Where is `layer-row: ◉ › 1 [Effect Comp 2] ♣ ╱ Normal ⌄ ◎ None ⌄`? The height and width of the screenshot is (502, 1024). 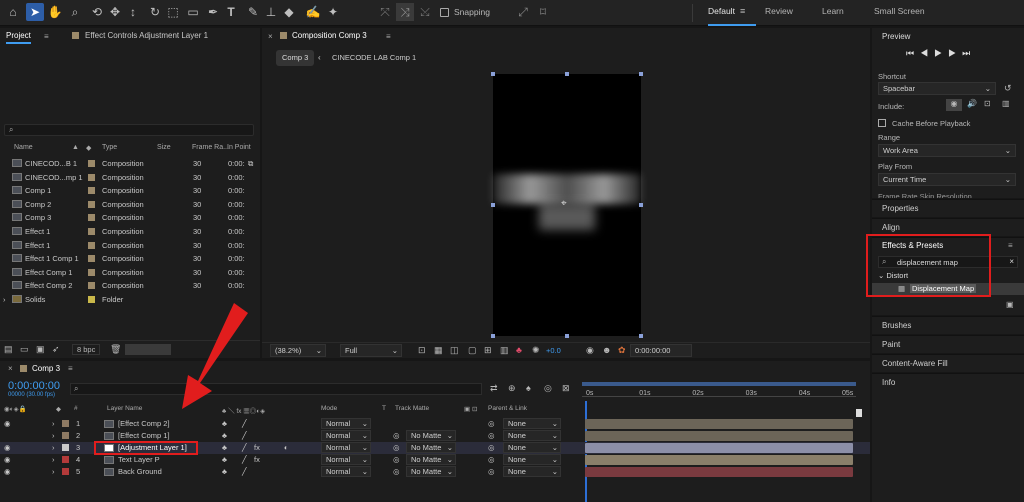
layer-row: ◉ › 1 [Effect Comp 2] ♣ ╱ Normal ⌄ ◎ None ⌄ is located at coordinates (435, 424).